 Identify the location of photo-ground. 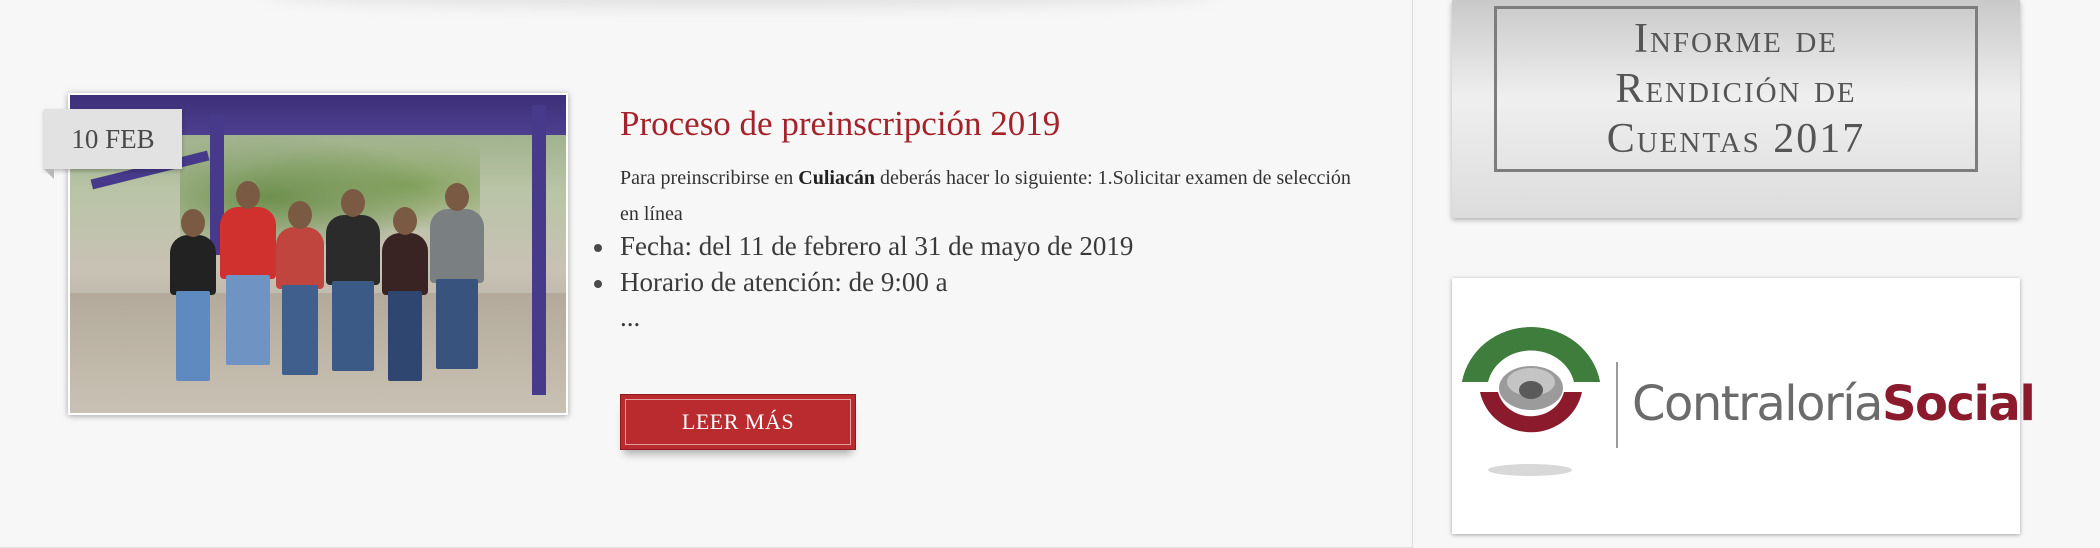
(318, 353).